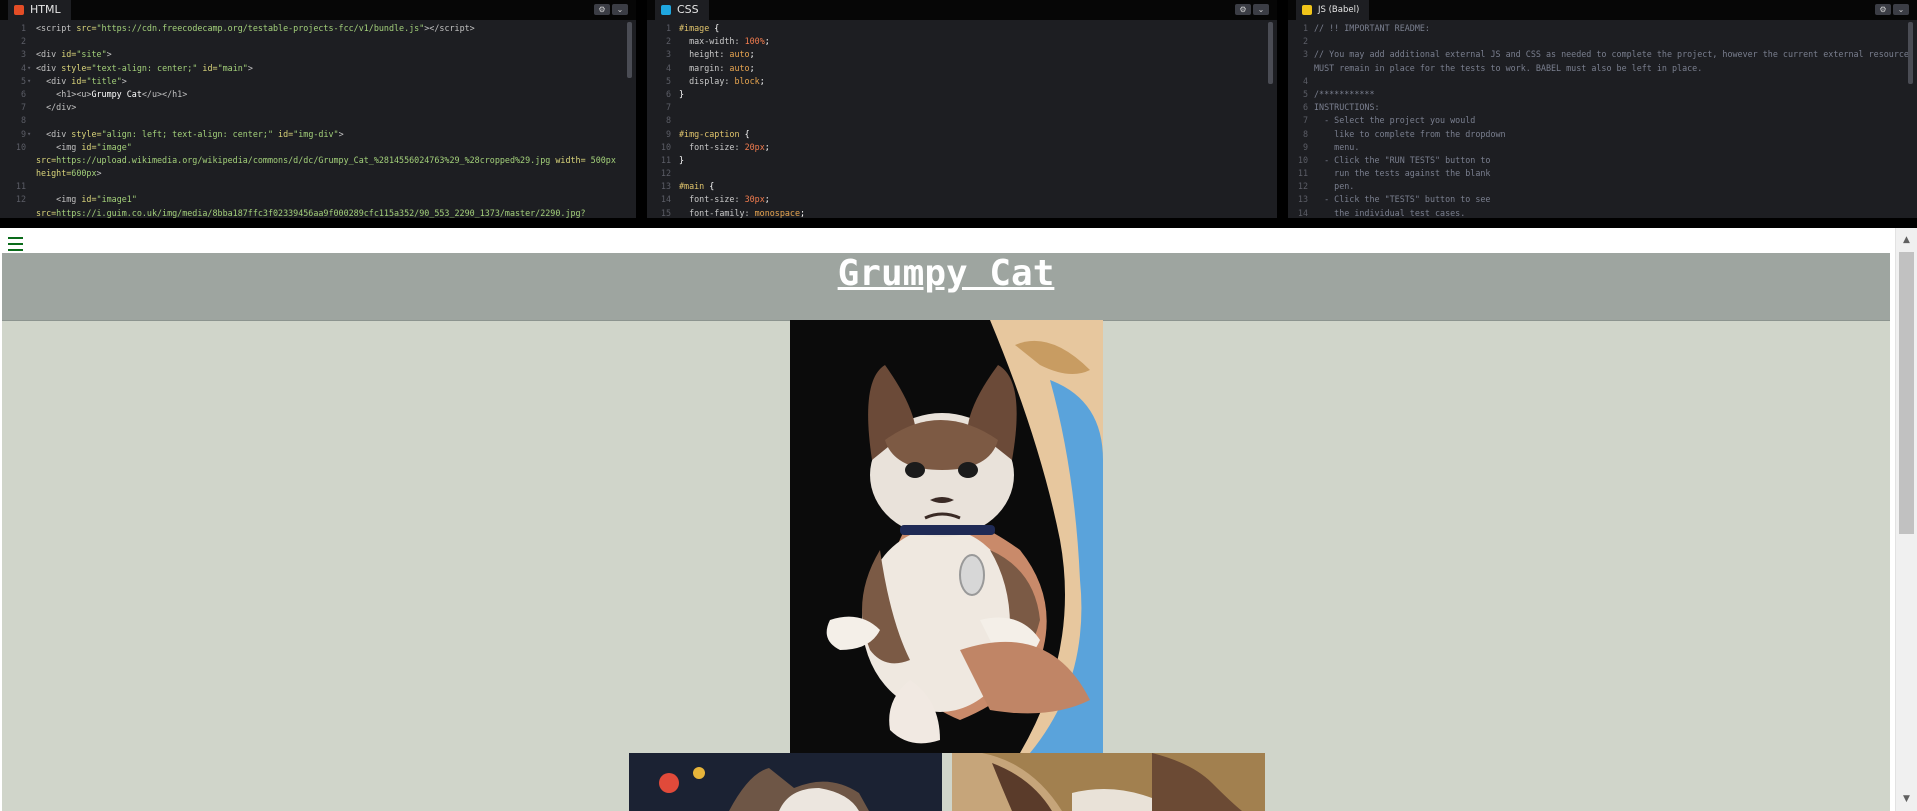 The width and height of the screenshot is (1917, 811). I want to click on code-line: 3 <div id="site">, so click(318, 54).